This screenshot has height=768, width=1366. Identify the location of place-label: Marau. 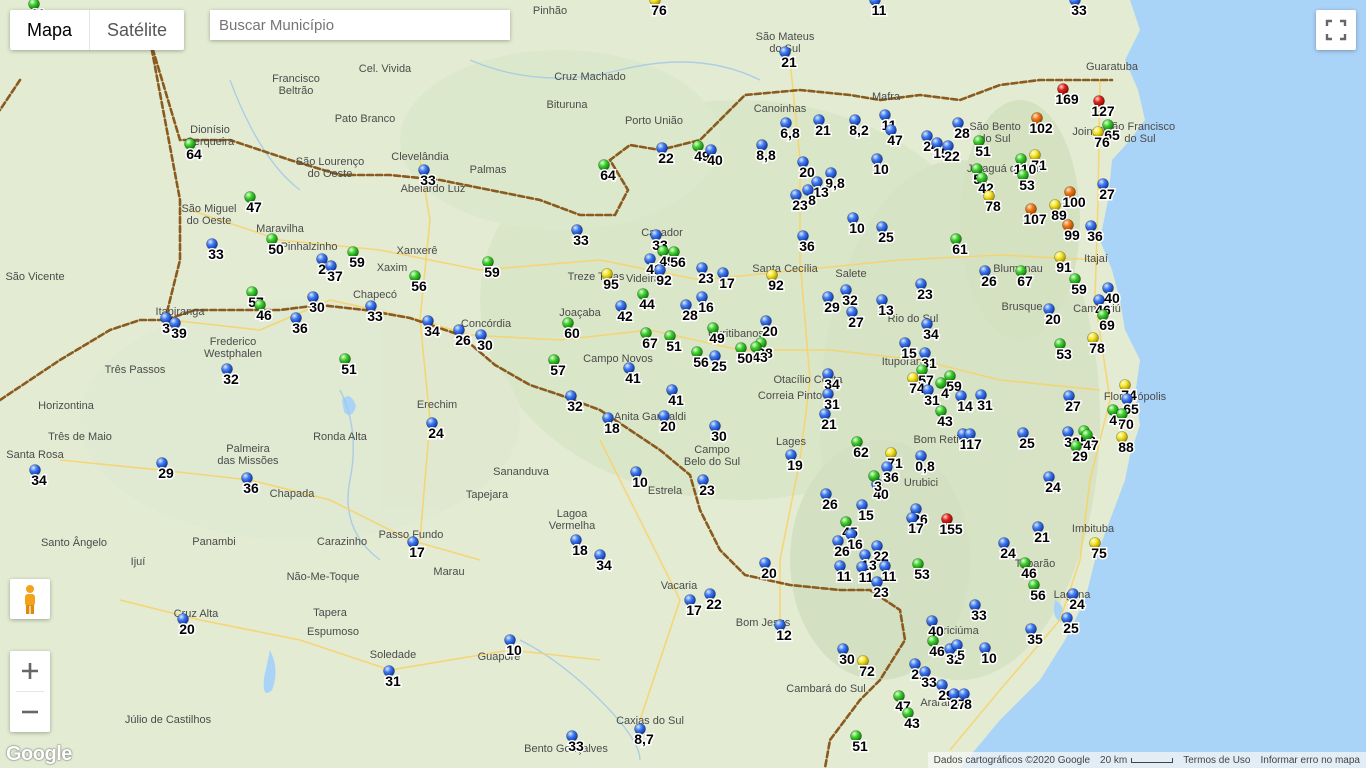
(448, 572).